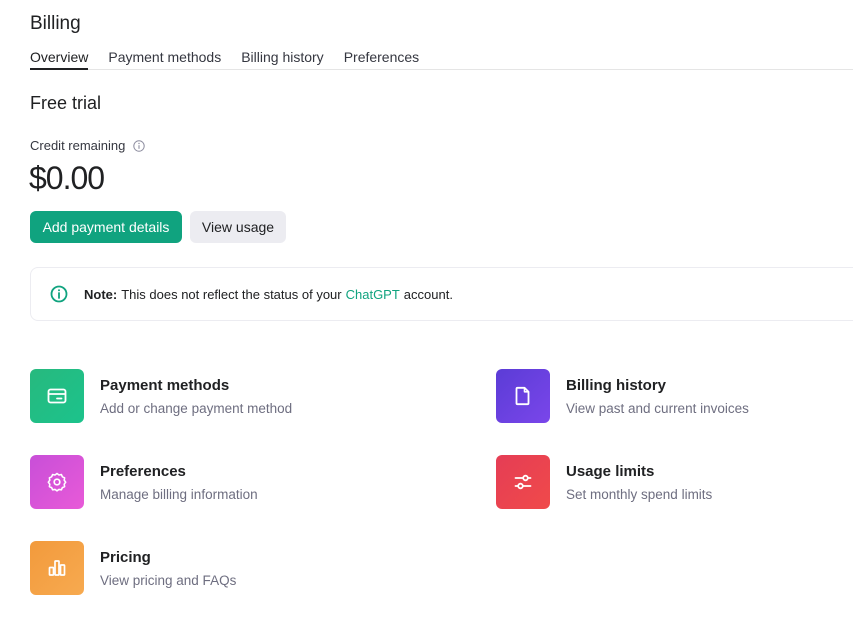 The width and height of the screenshot is (853, 634). What do you see at coordinates (523, 396) in the screenshot?
I see `document-icon` at bounding box center [523, 396].